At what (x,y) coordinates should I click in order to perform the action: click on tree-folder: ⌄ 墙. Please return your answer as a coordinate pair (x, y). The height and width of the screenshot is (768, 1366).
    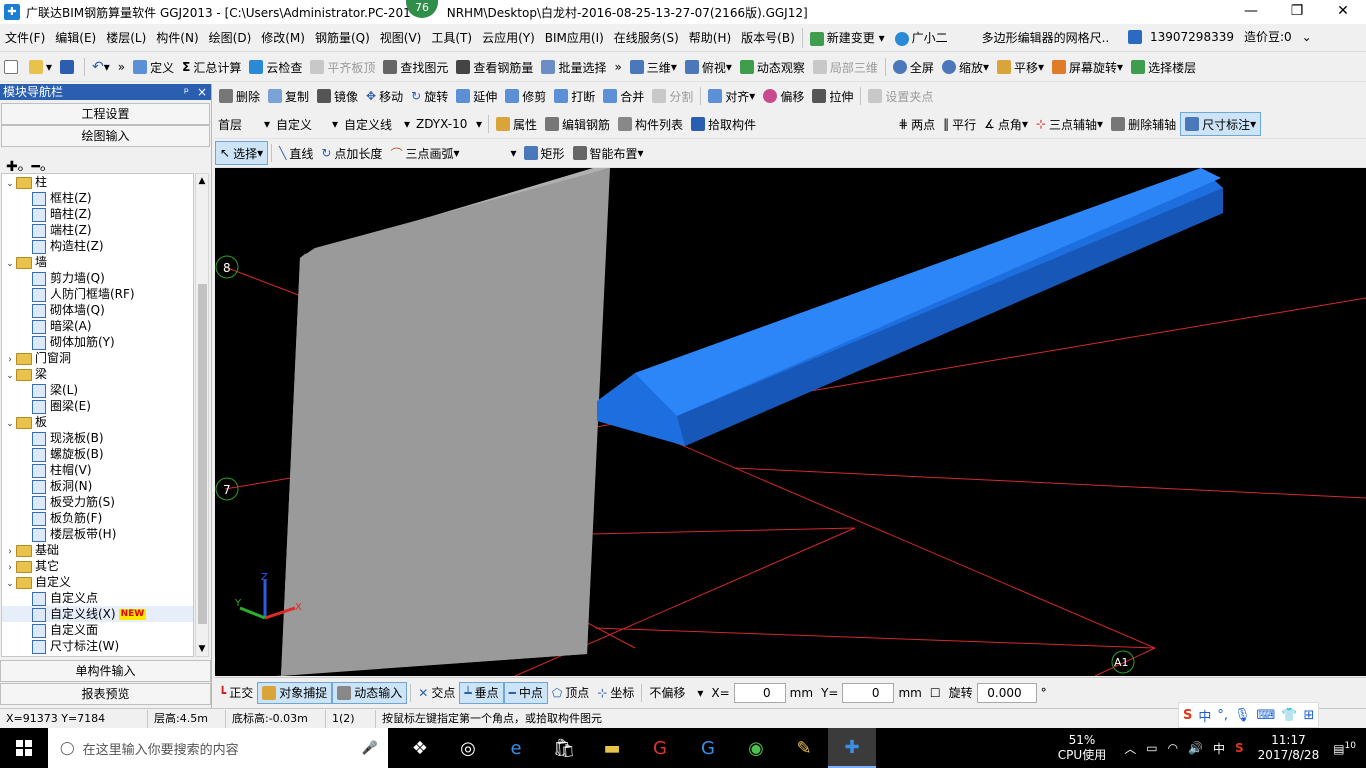
    Looking at the image, I should click on (97, 262).